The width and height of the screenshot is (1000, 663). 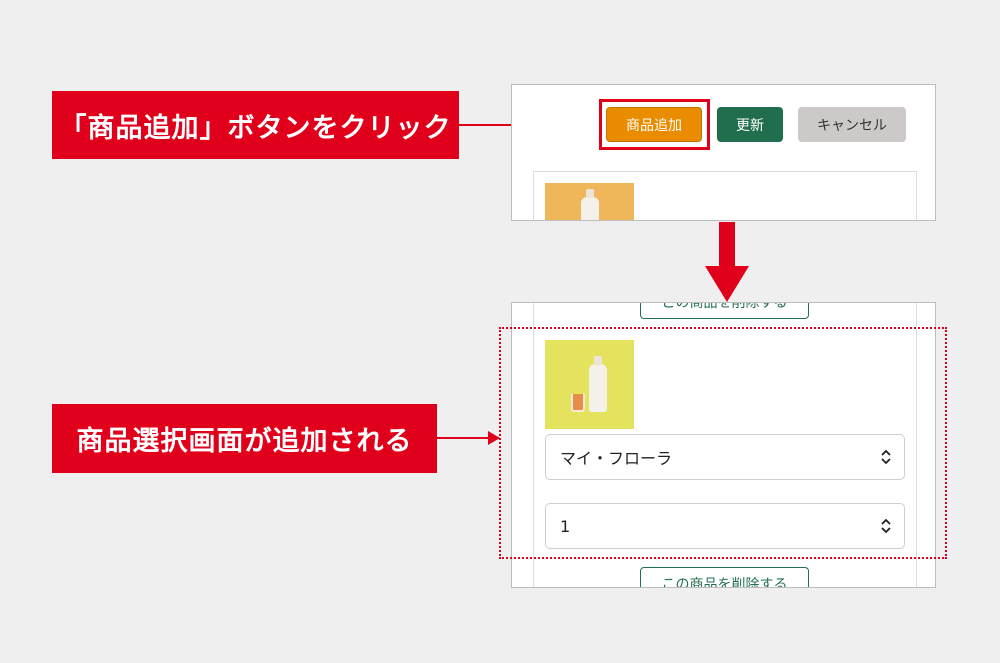 I want to click on add-product-button: 商品追加, so click(x=654, y=124).